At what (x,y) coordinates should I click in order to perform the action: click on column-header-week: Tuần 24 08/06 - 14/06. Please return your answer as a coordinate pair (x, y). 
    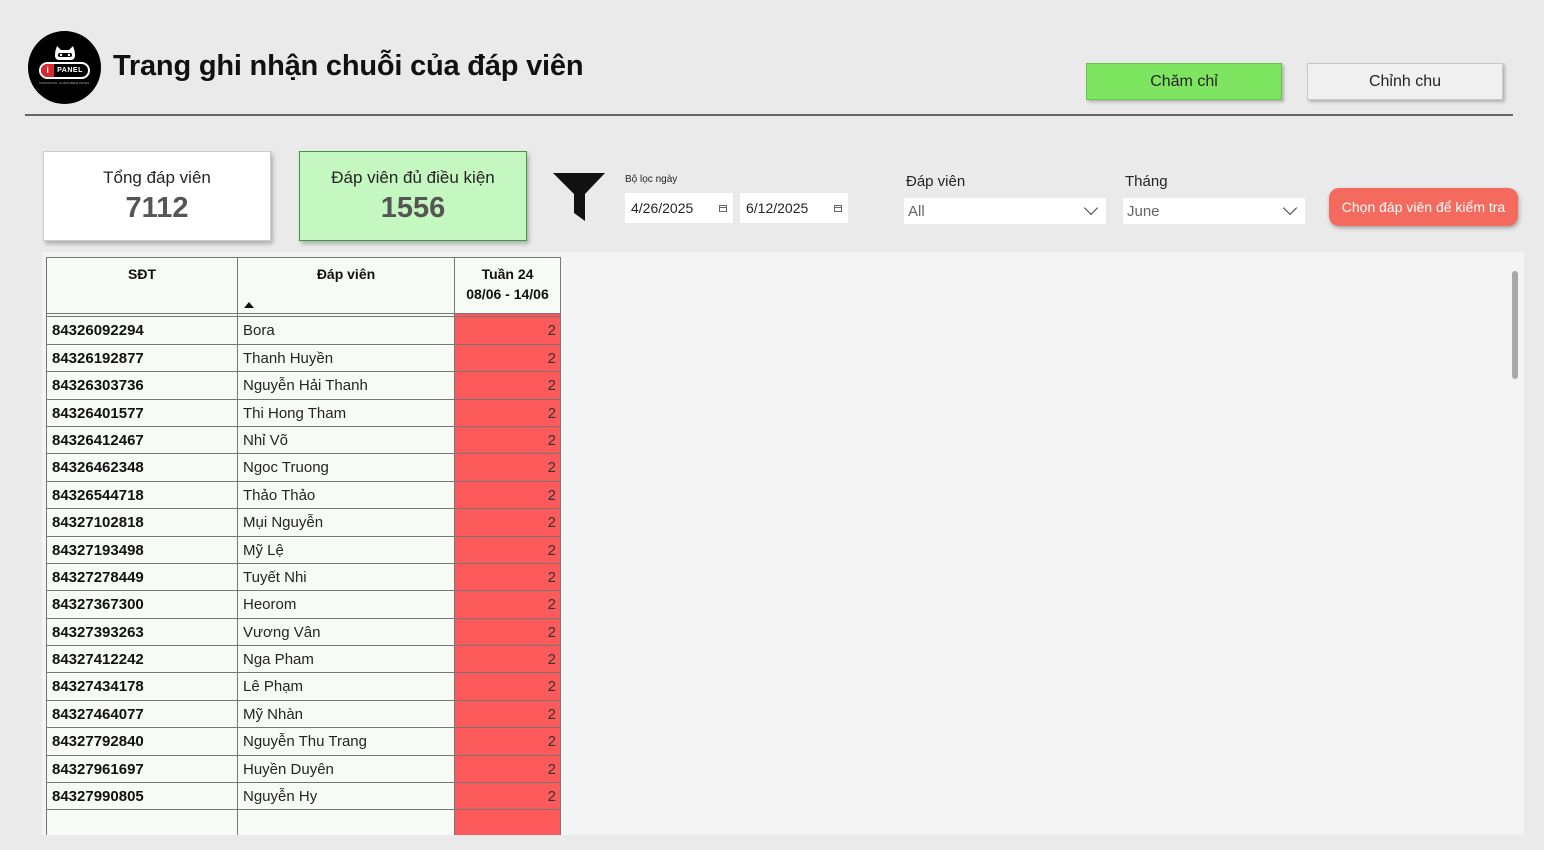
    Looking at the image, I should click on (507, 285).